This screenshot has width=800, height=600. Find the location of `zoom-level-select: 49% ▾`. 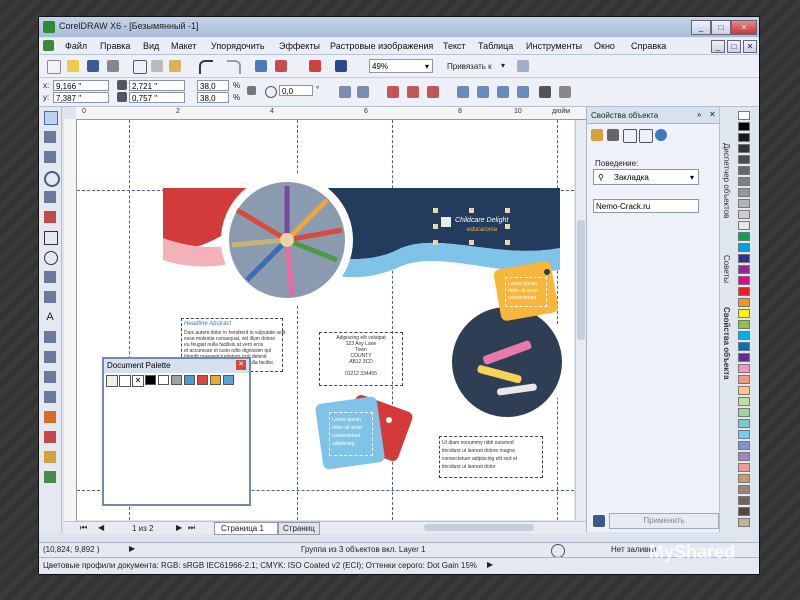

zoom-level-select: 49% ▾ is located at coordinates (401, 66).